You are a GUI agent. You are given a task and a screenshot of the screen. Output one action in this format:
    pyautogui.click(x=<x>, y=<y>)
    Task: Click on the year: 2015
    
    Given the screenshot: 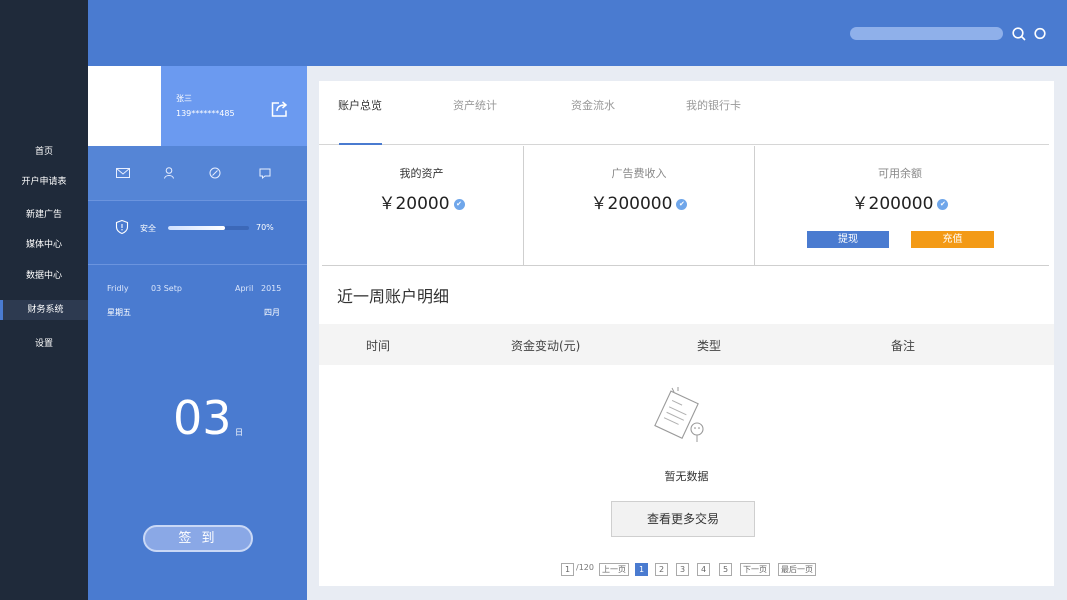 What is the action you would take?
    pyautogui.click(x=271, y=288)
    